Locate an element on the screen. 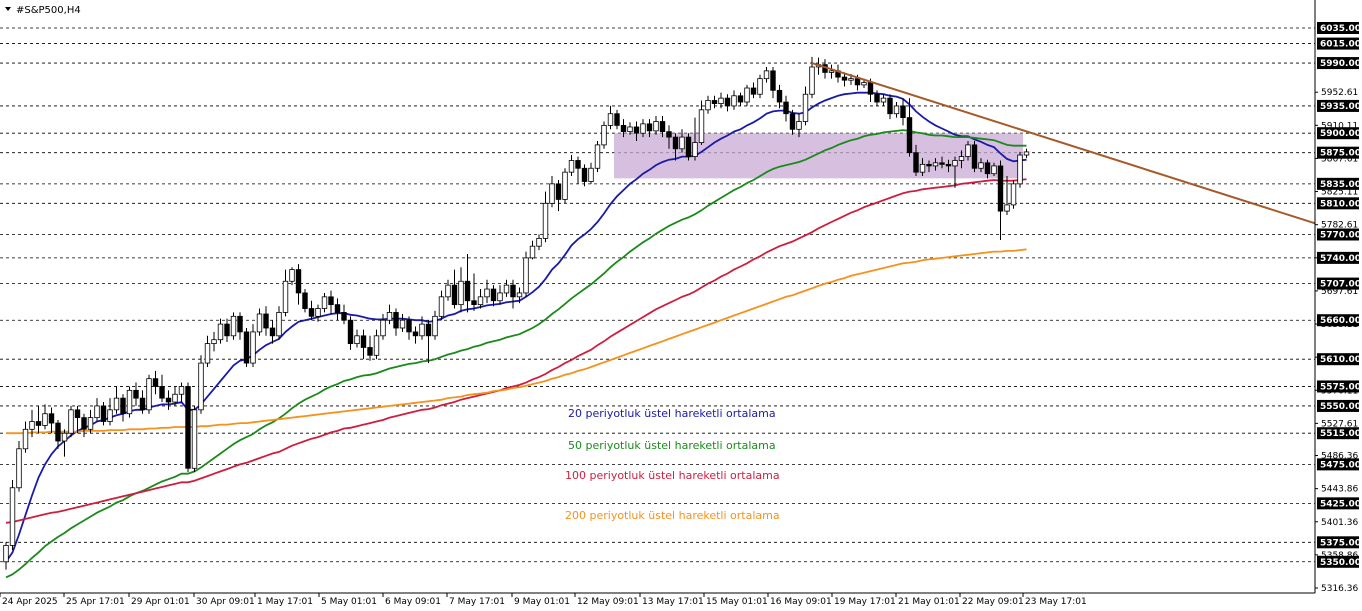  time-label-6: 6 May 09:01 is located at coordinates (413, 602).